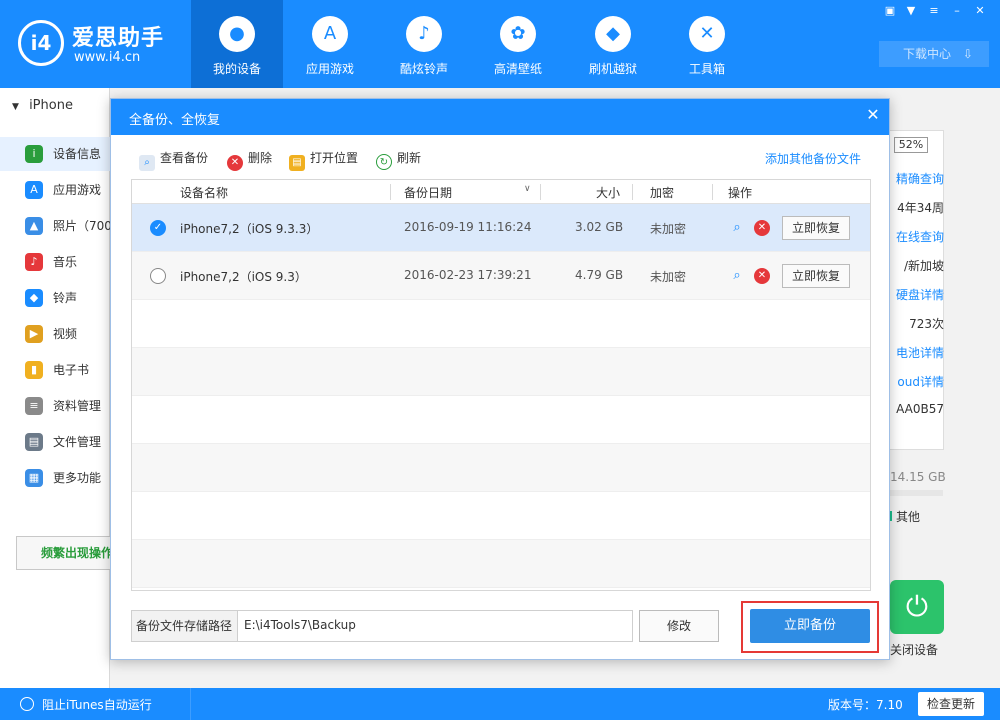 Image resolution: width=1000 pixels, height=720 pixels. I want to click on nav-label: 酷炫铃声, so click(423, 69).